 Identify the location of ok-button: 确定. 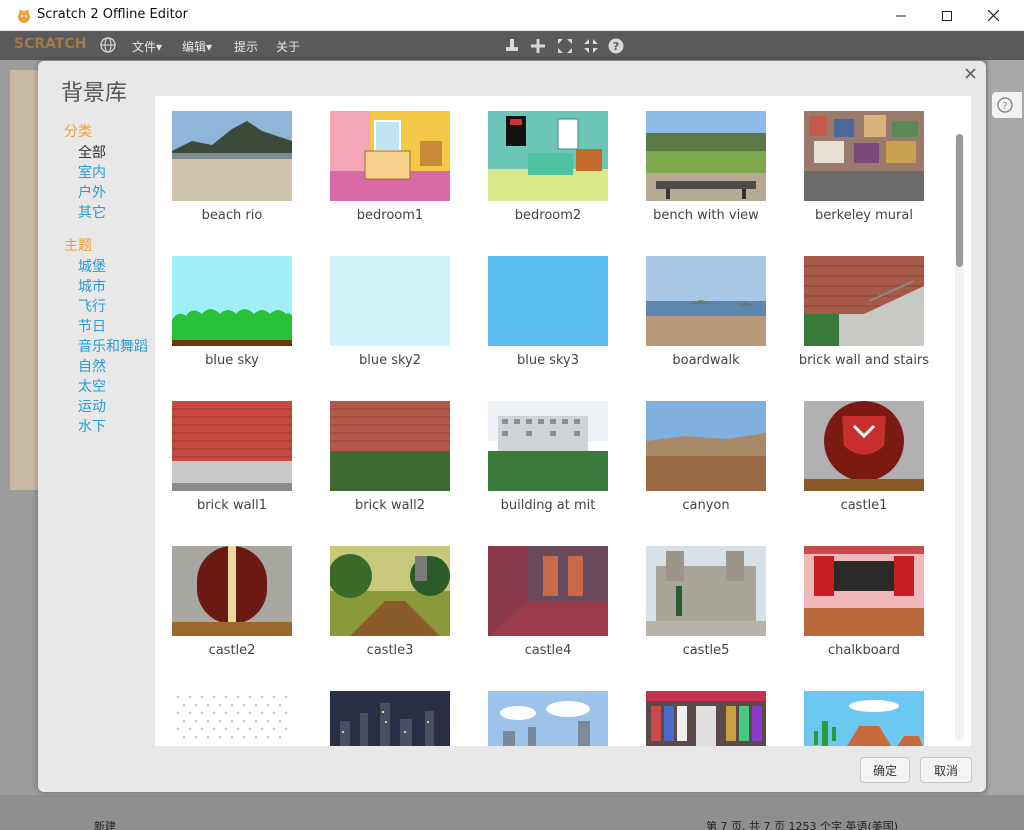
(885, 770).